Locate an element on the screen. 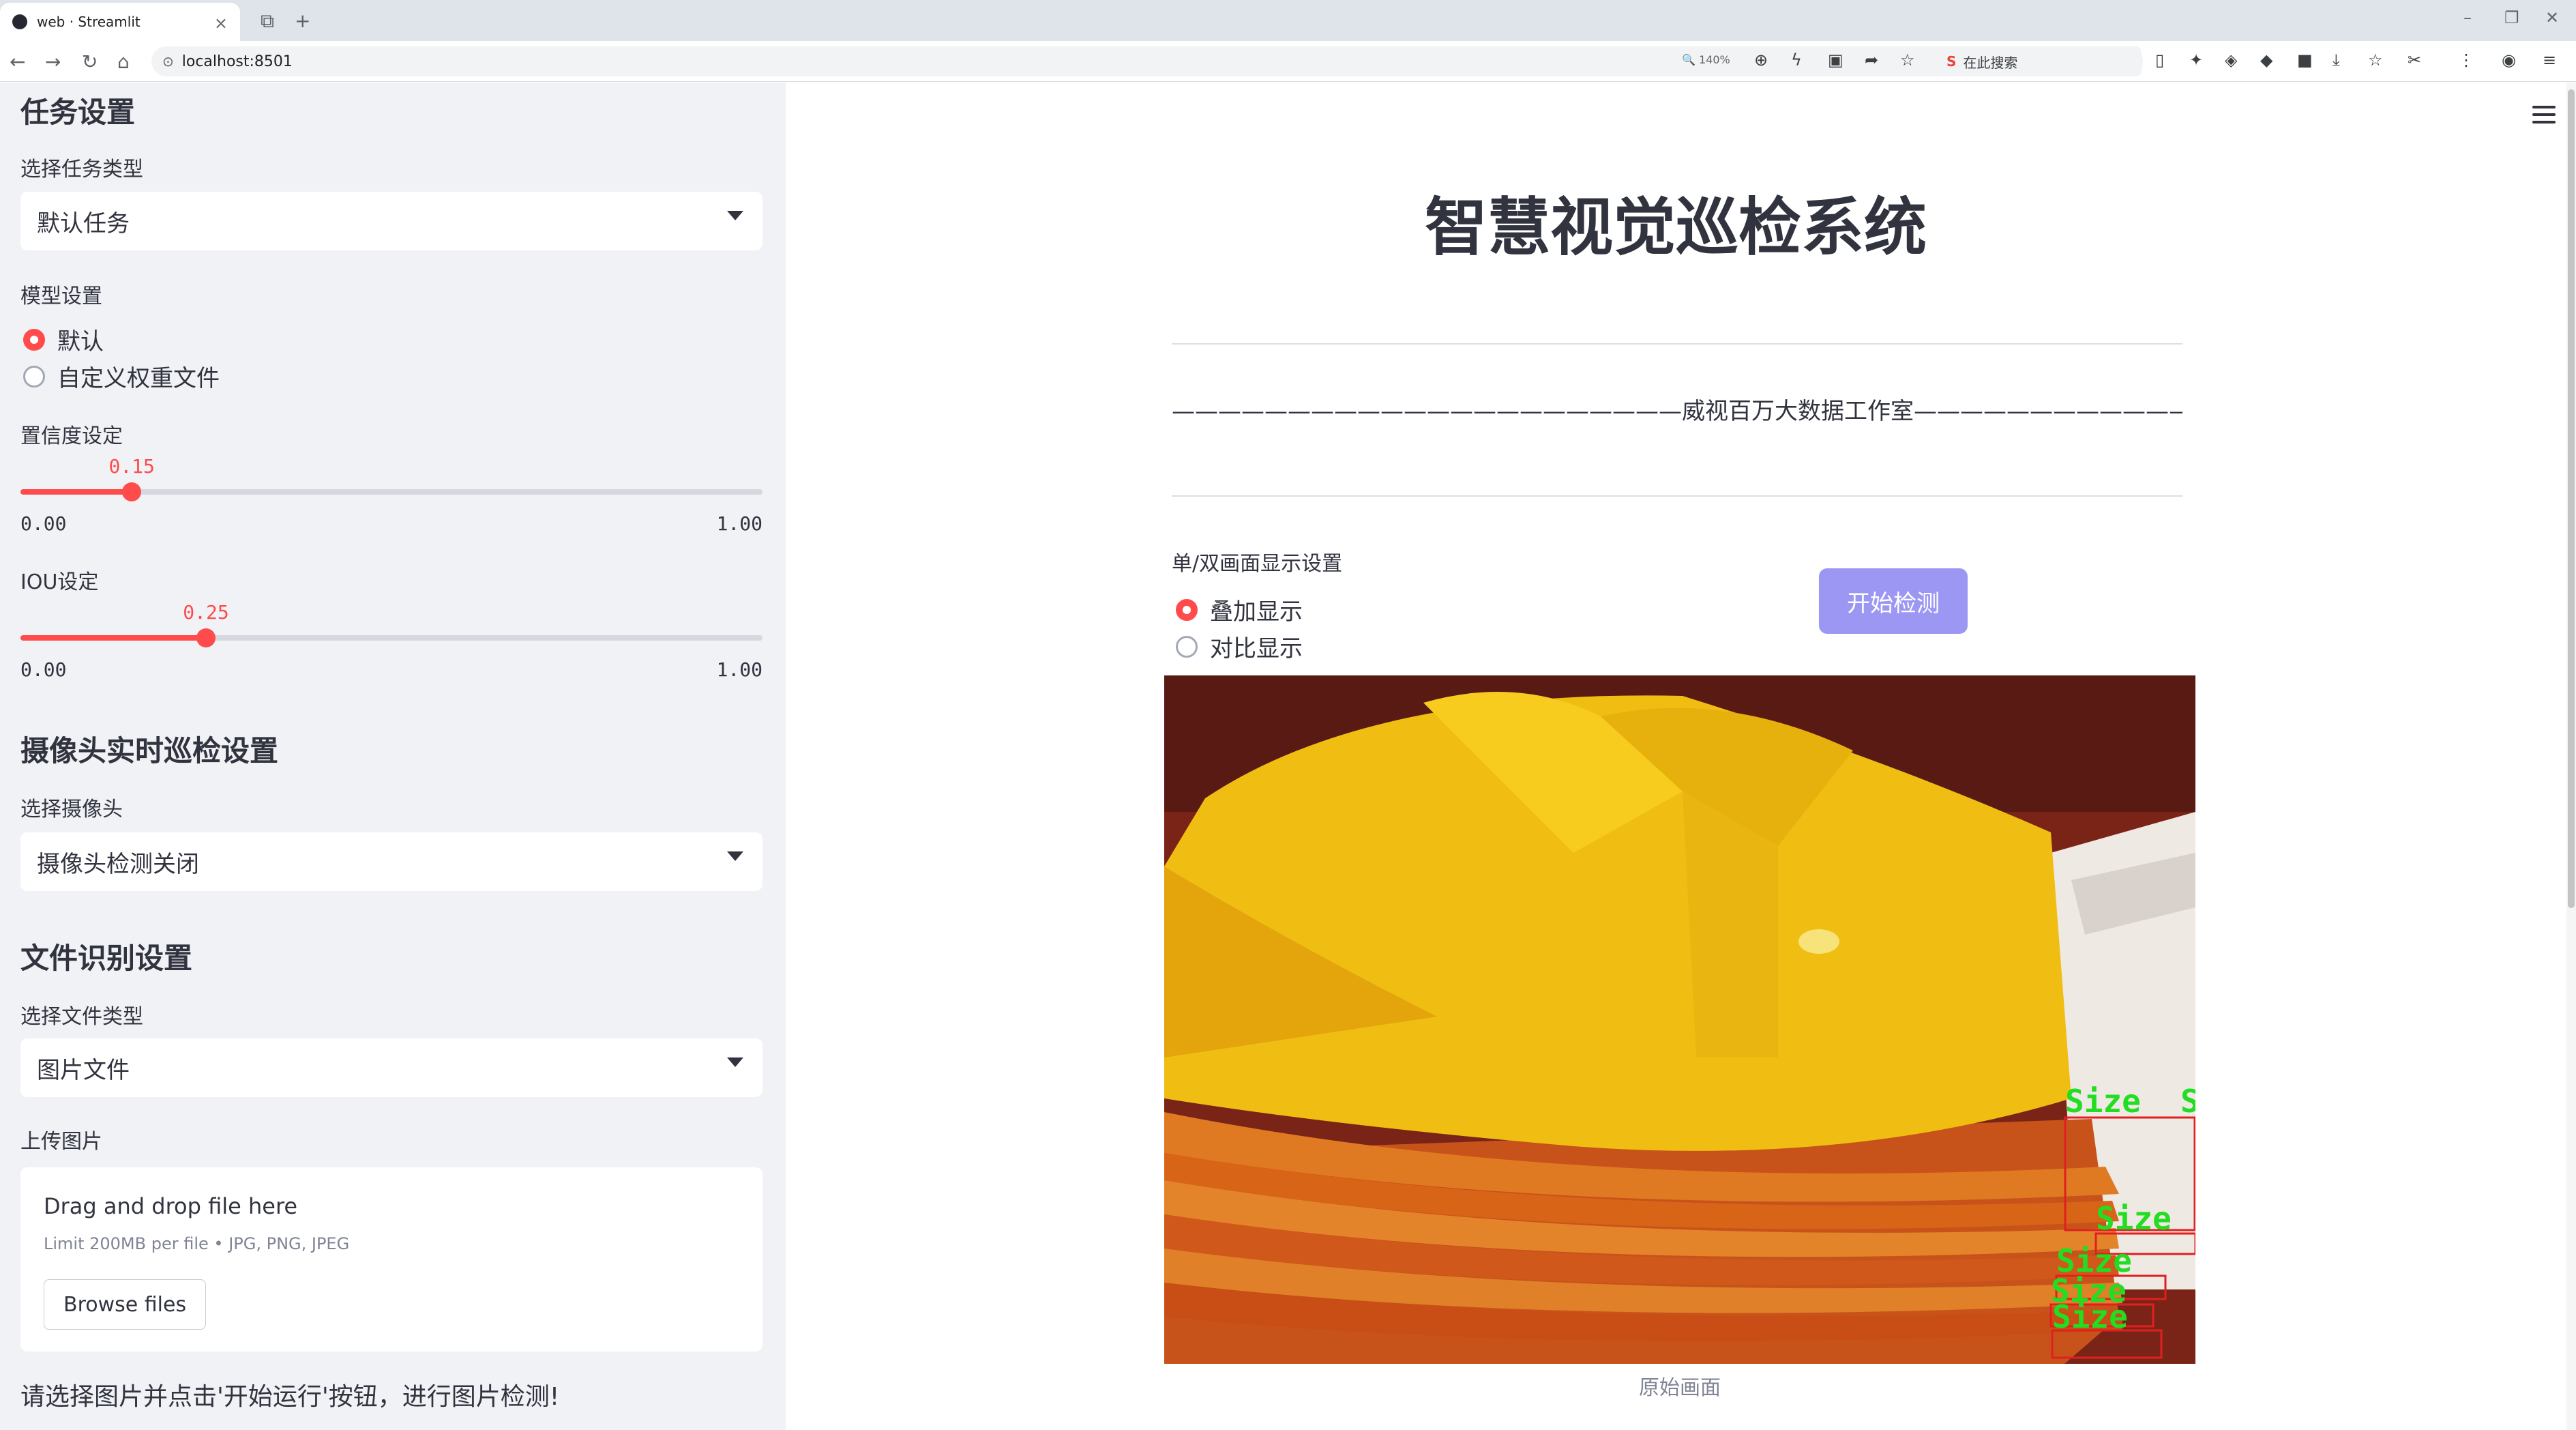 This screenshot has width=2576, height=1430. page-title: 智慧视觉巡检系统 is located at coordinates (1675, 228).